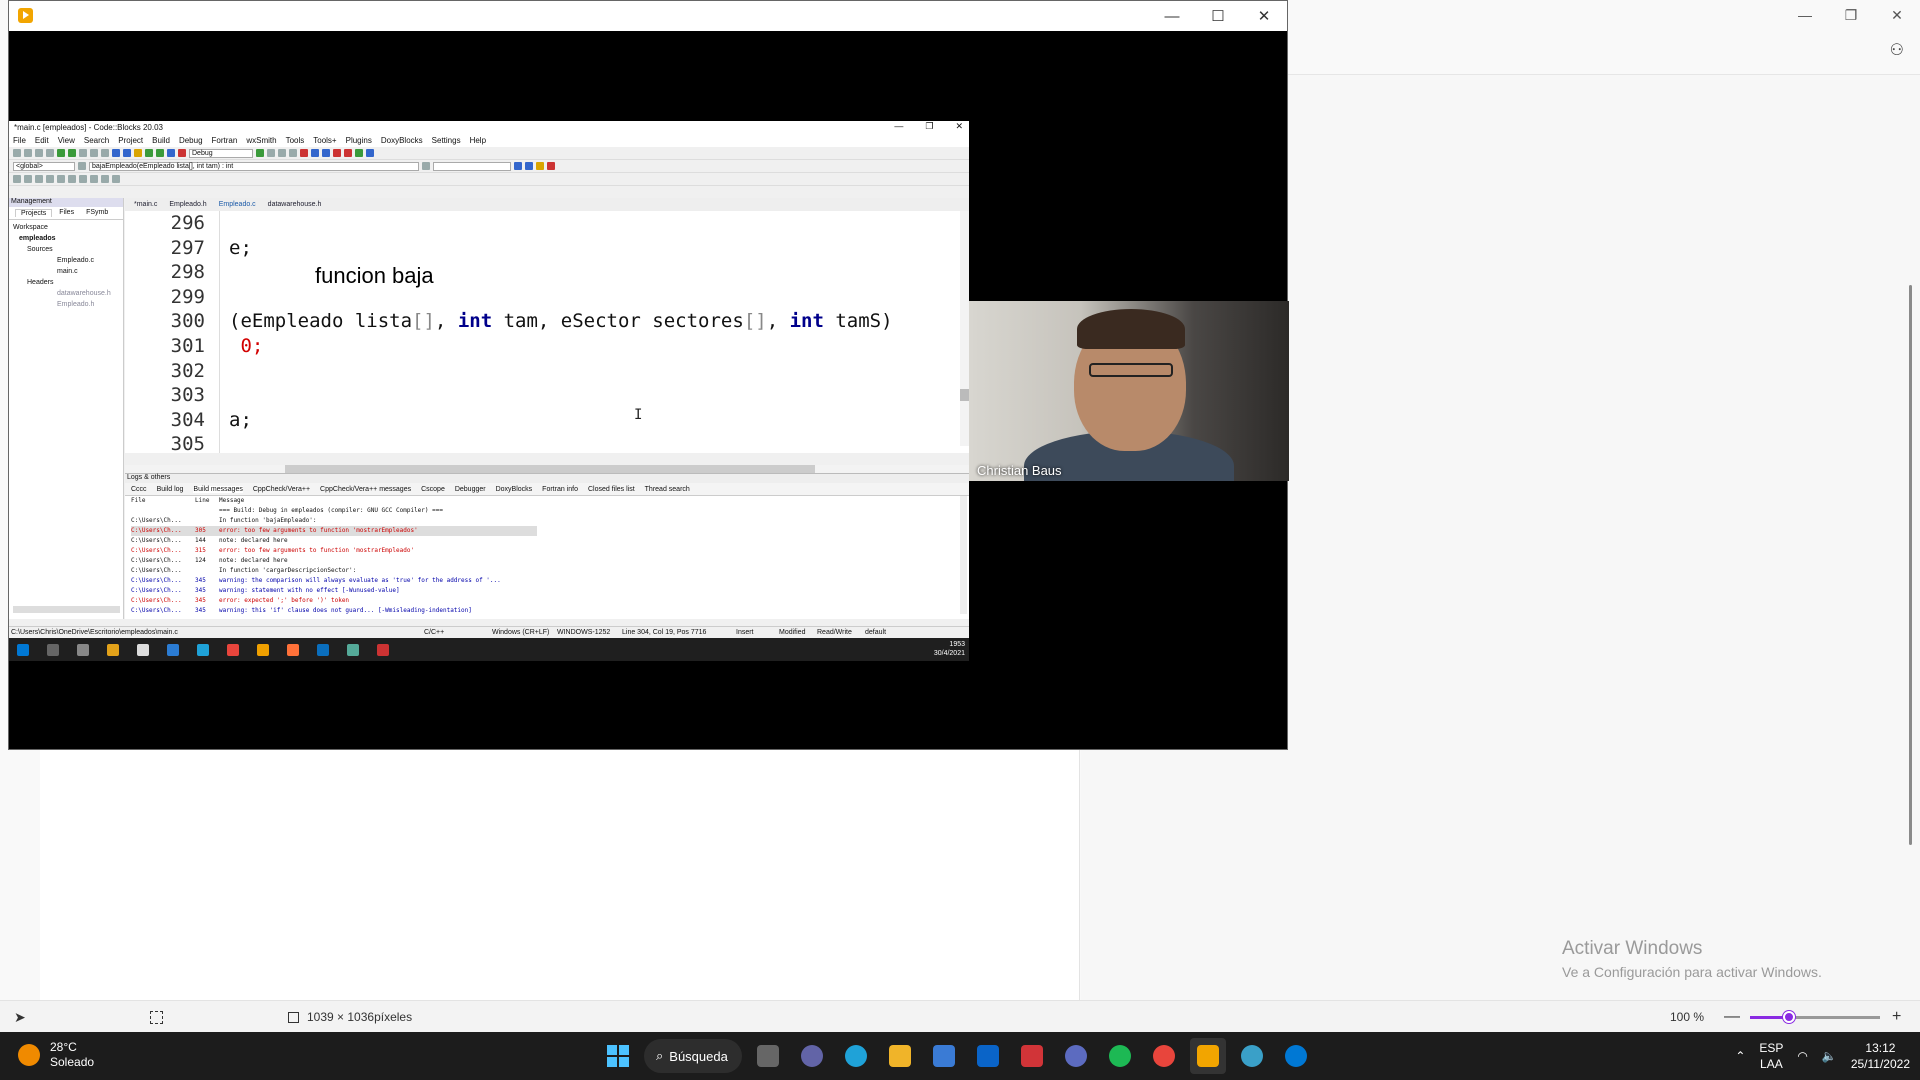 This screenshot has height=1080, width=1920. What do you see at coordinates (365, 489) in the screenshot?
I see `logs-tab: CppCheck/Vera++ messages` at bounding box center [365, 489].